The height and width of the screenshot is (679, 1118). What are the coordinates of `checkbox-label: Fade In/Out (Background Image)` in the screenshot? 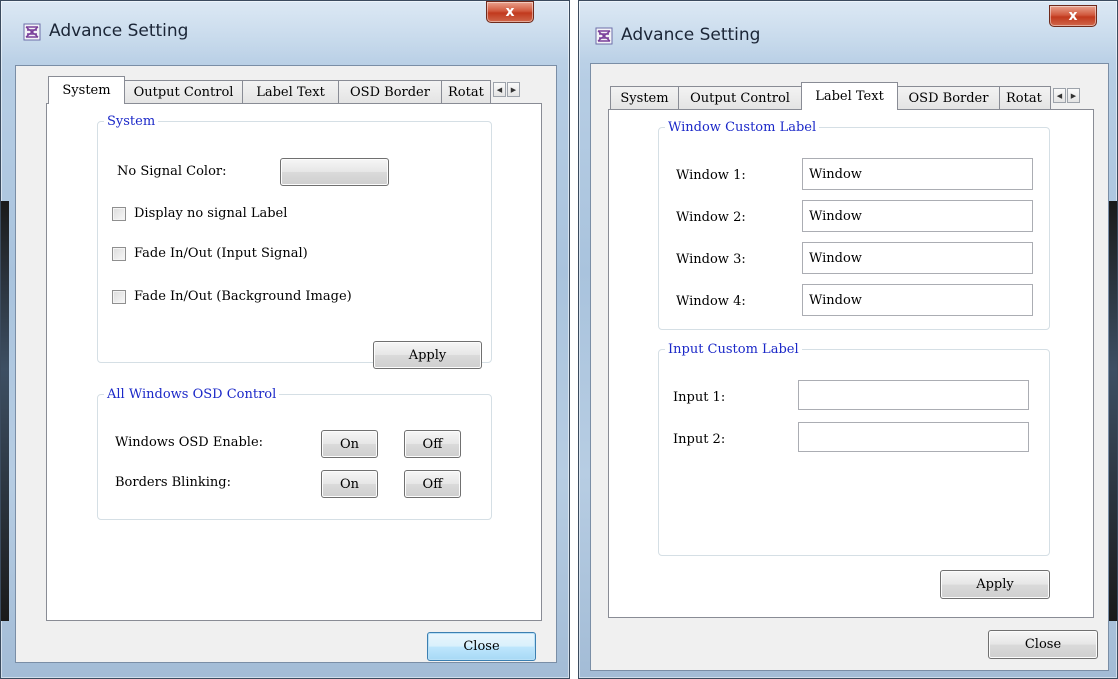 It's located at (243, 296).